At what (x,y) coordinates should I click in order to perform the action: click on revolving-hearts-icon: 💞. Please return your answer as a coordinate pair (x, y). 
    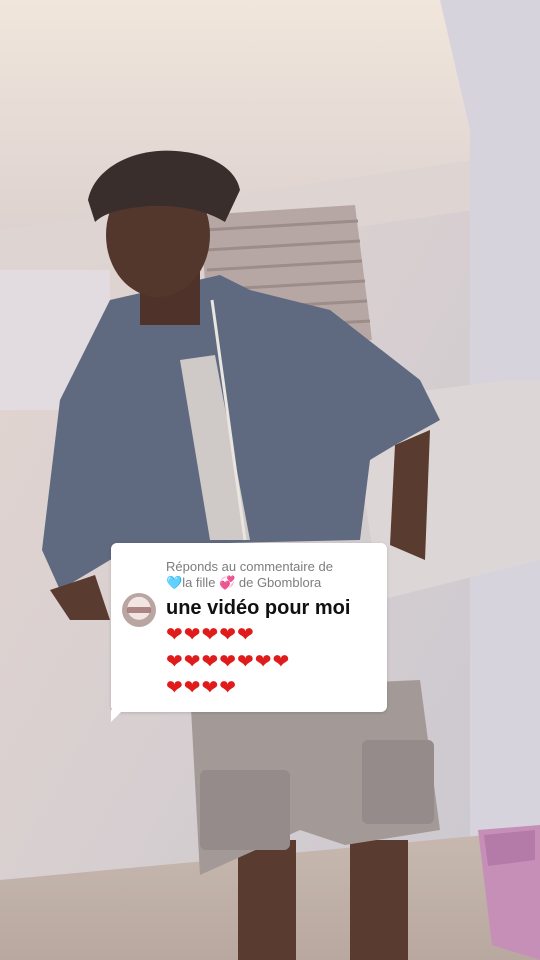
    Looking at the image, I should click on (227, 583).